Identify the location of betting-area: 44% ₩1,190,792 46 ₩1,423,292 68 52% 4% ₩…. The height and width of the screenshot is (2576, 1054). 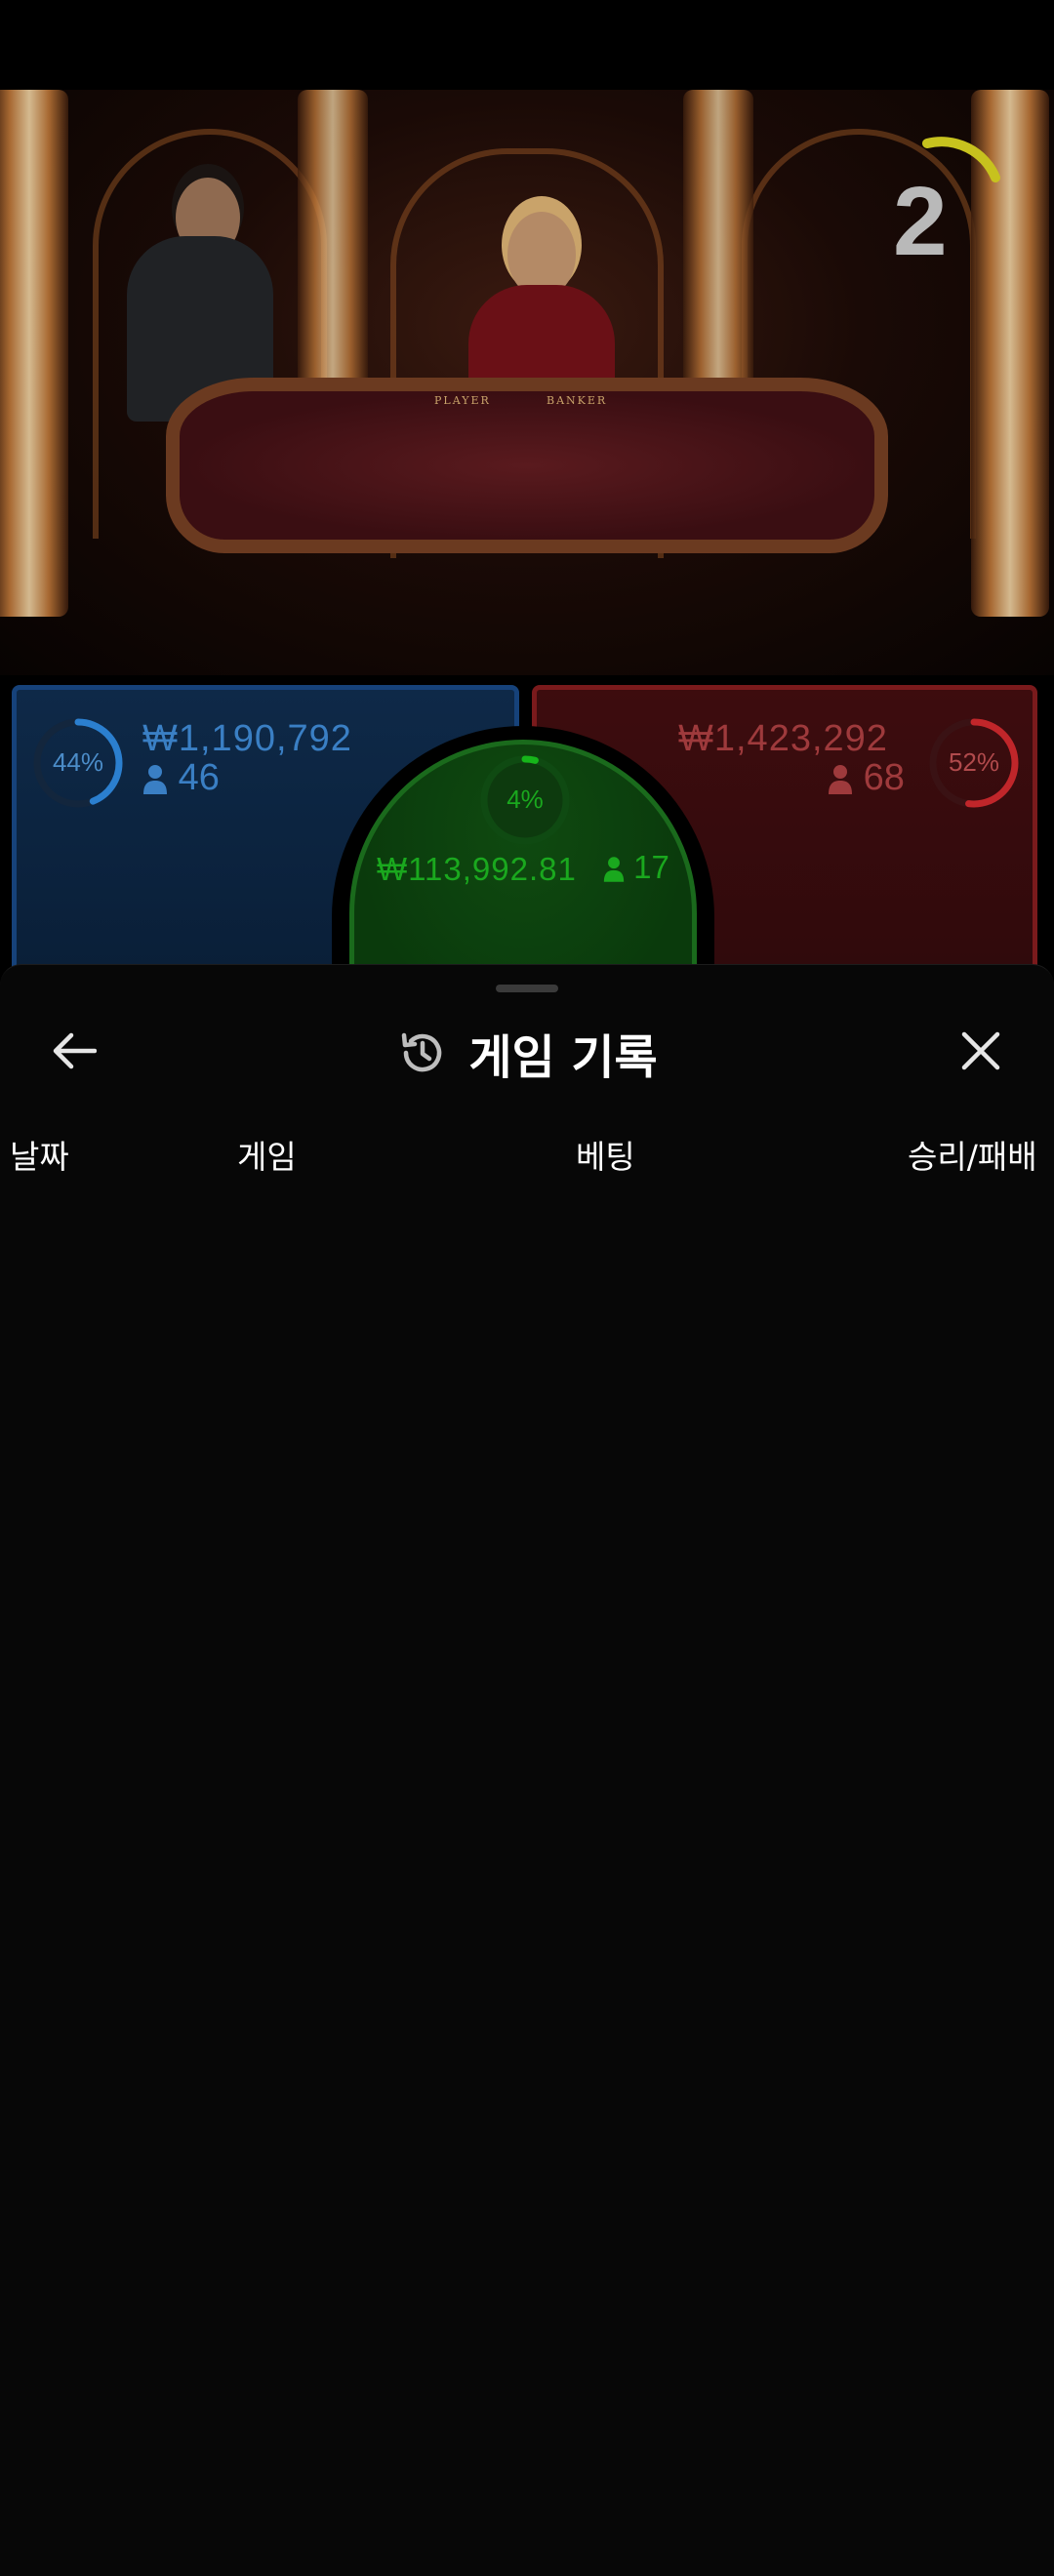
(527, 853).